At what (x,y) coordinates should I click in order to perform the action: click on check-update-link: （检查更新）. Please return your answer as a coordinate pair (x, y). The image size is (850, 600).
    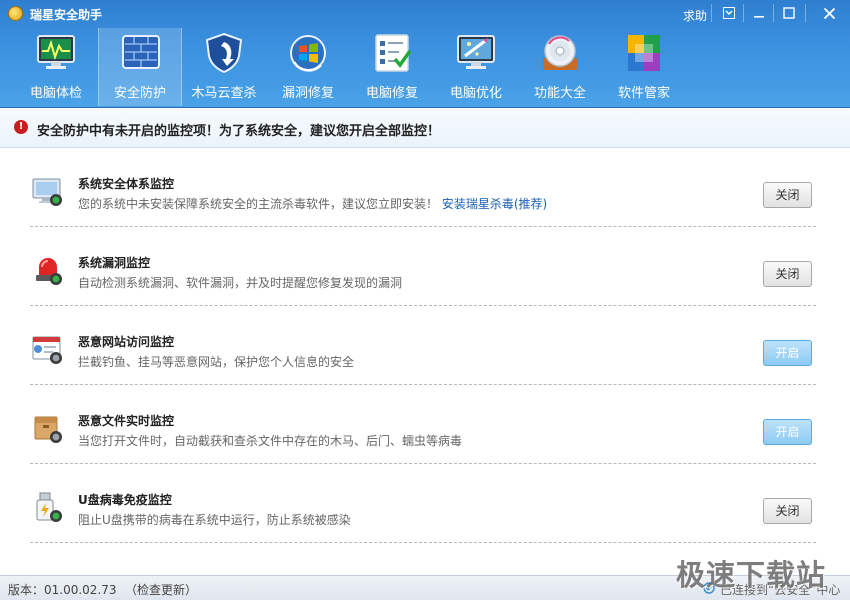
    Looking at the image, I should click on (161, 589).